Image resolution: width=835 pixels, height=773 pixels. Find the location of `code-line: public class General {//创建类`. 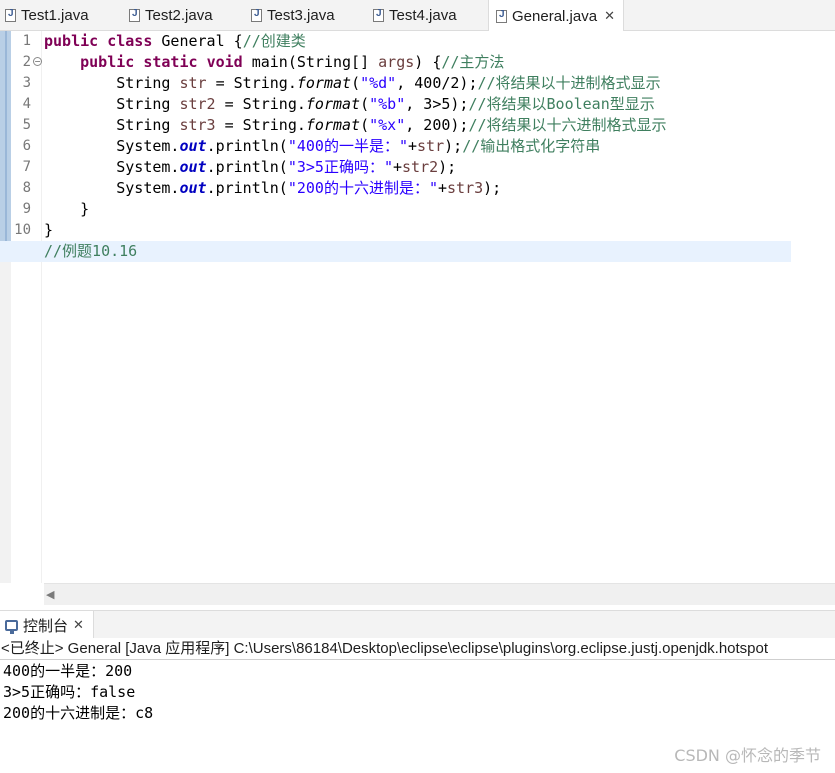

code-line: public class General {//创建类 is located at coordinates (175, 41).